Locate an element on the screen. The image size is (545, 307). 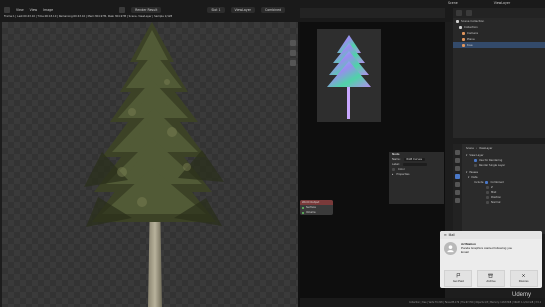
editor-type-icon is located at coordinates (7, 10).